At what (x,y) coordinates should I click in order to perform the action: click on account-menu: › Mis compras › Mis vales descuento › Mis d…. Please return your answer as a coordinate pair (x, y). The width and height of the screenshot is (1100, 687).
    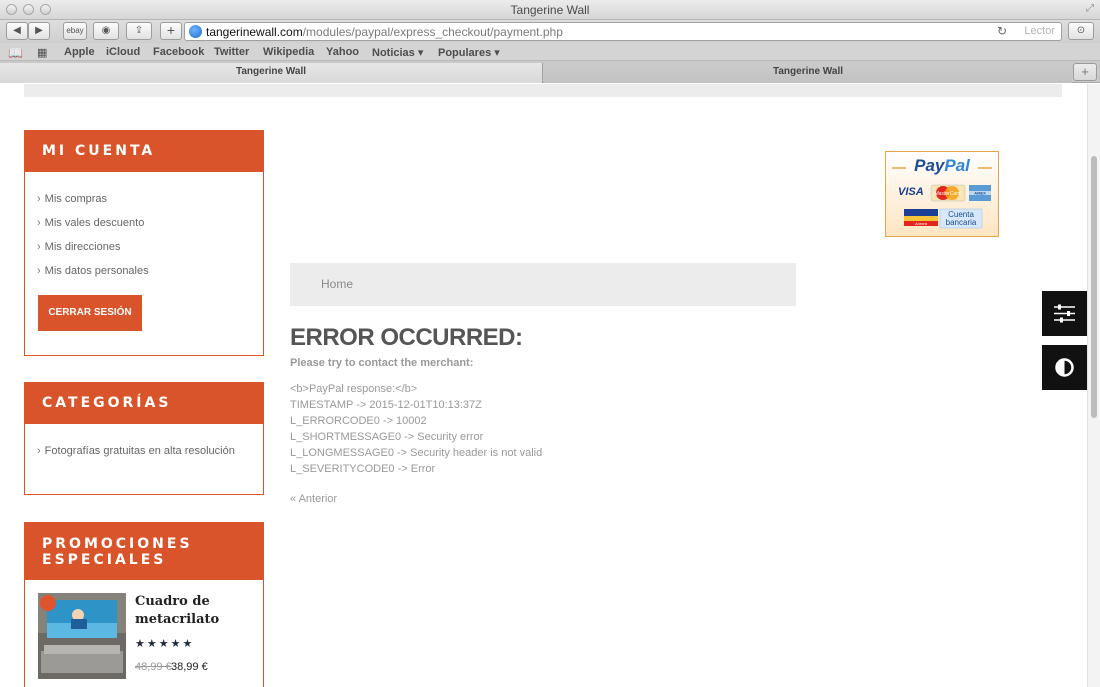
    Looking at the image, I should click on (144, 224).